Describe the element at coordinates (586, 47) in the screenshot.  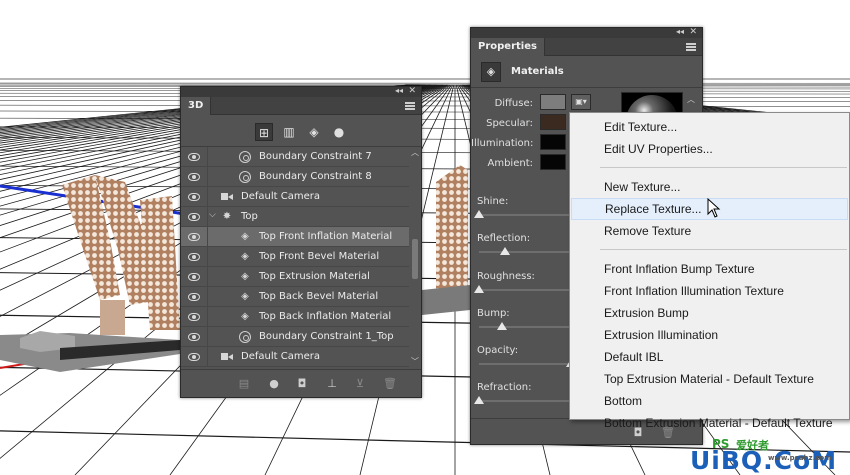
I see `panel-properties-tabrow: Properties` at that location.